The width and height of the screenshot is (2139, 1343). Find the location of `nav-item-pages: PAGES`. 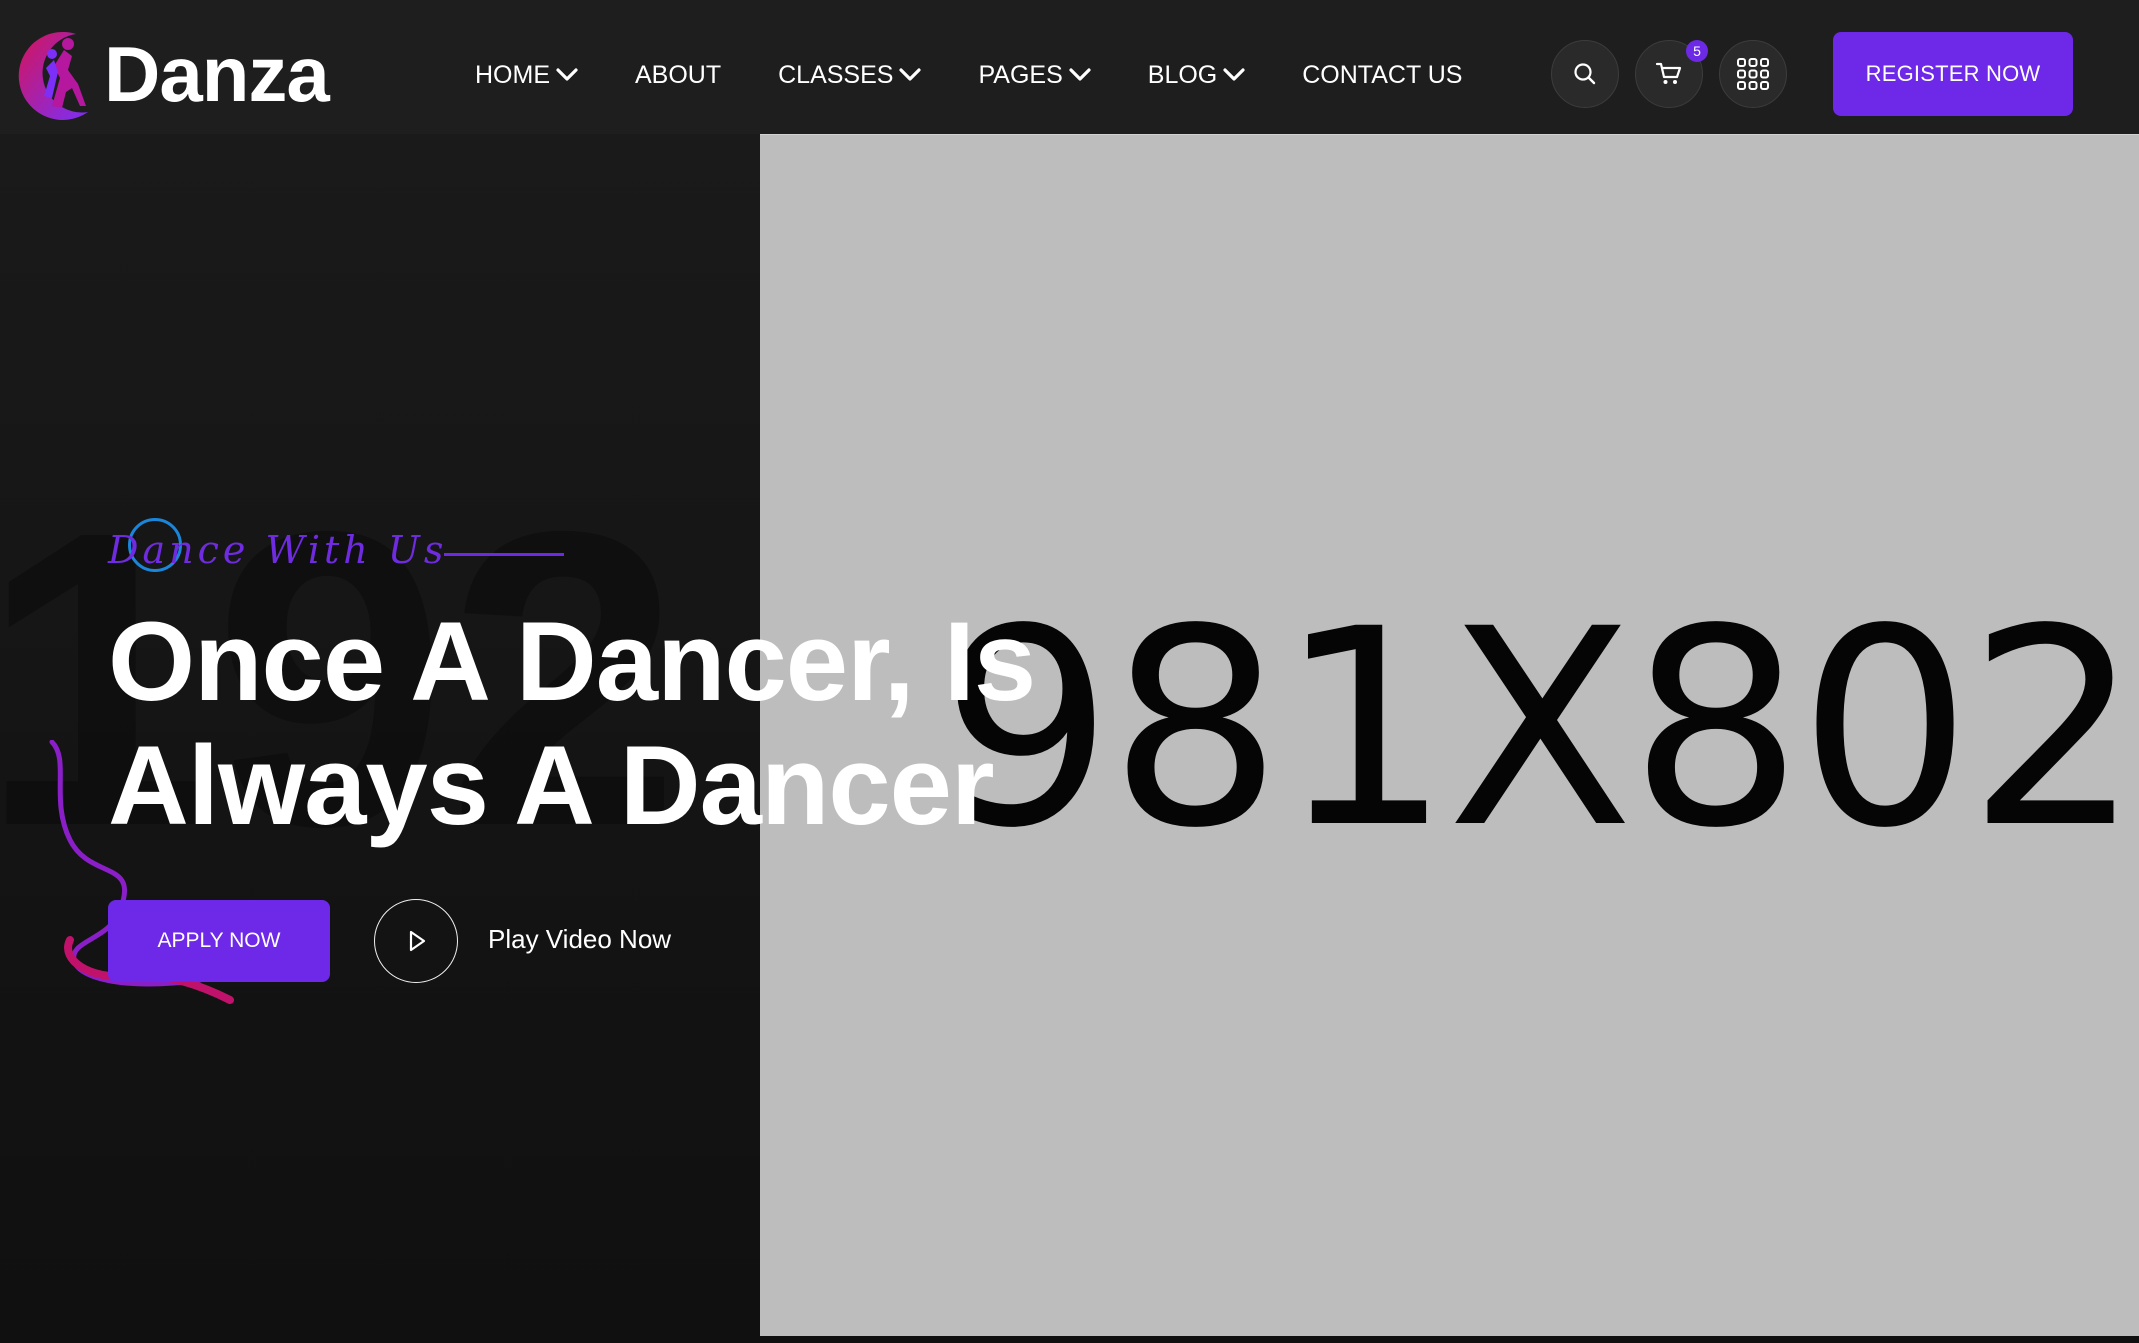

nav-item-pages: PAGES is located at coordinates (1034, 75).